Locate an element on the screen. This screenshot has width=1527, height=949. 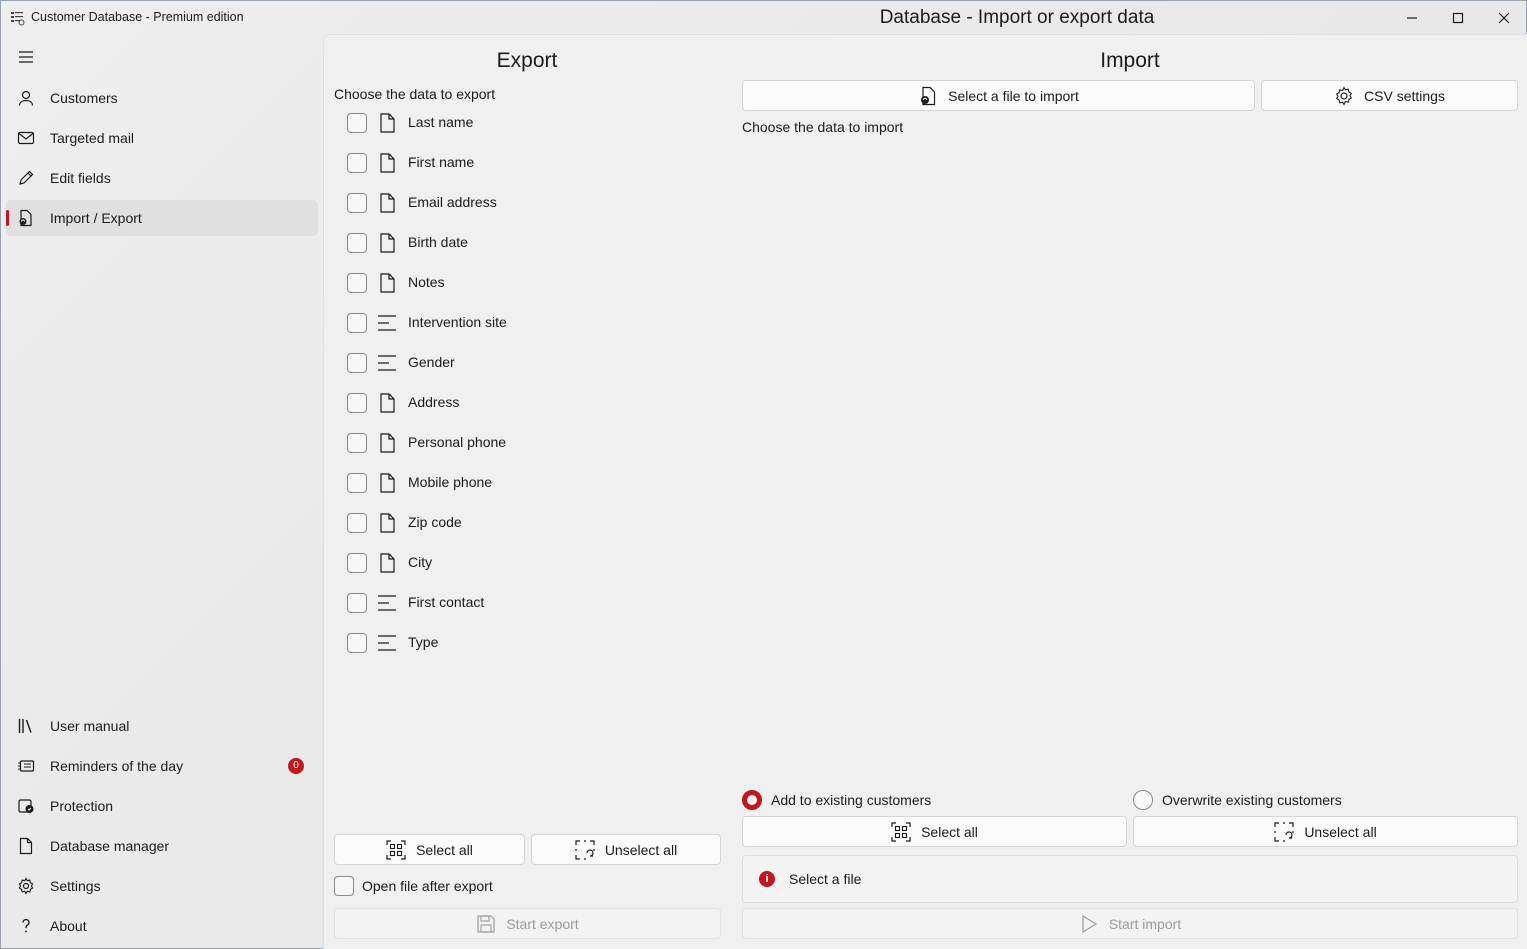
export-field-row: First name is located at coordinates (410, 163).